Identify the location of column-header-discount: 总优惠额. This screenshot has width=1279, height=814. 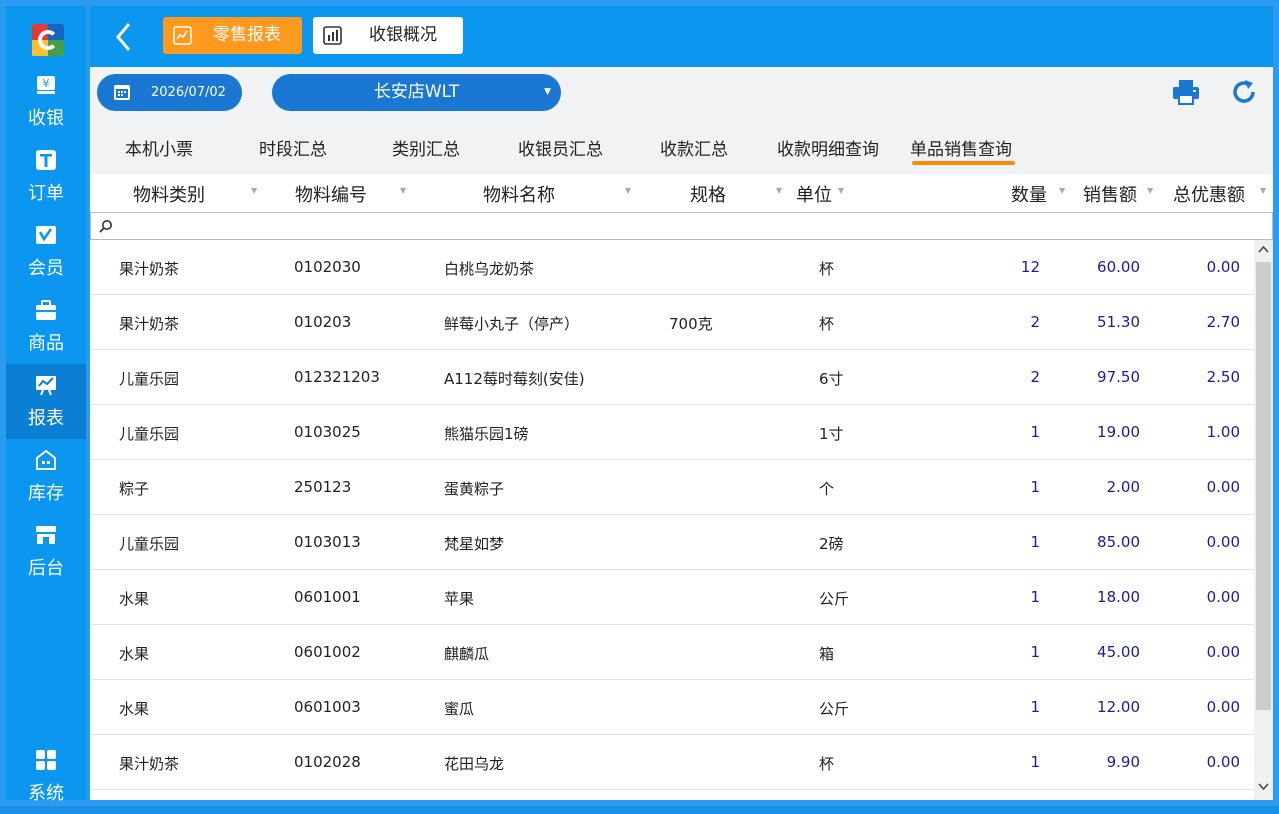
(1209, 194).